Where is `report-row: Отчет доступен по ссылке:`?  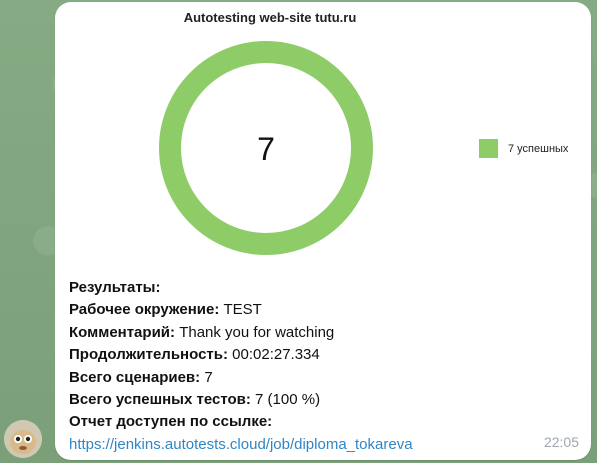 report-row: Отчет доступен по ссылке: is located at coordinates (241, 422).